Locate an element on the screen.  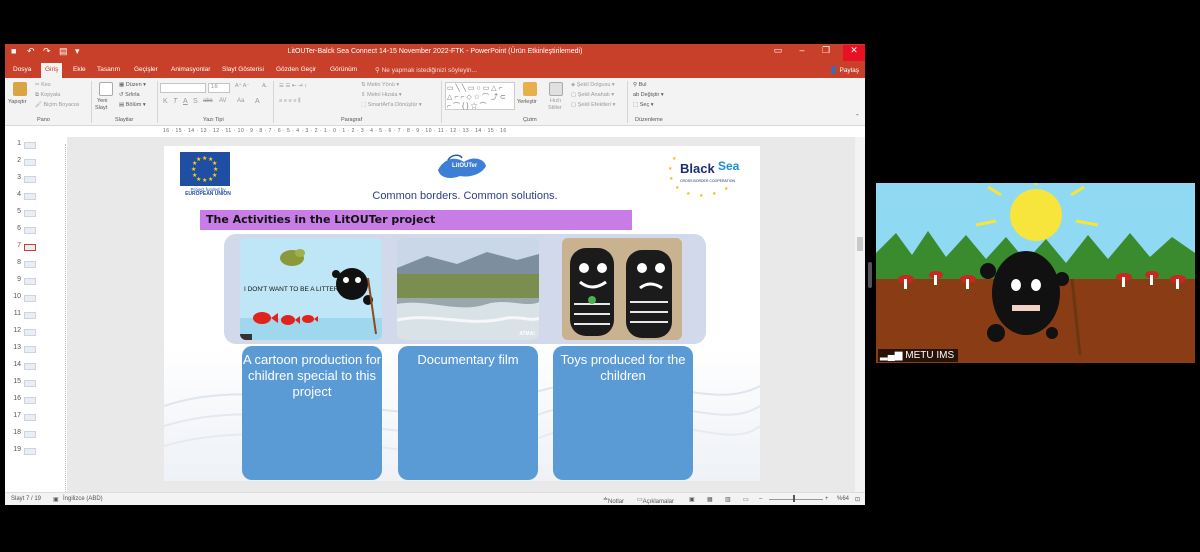
quick-styles-label-1: Hızlı is located at coordinates (555, 101).